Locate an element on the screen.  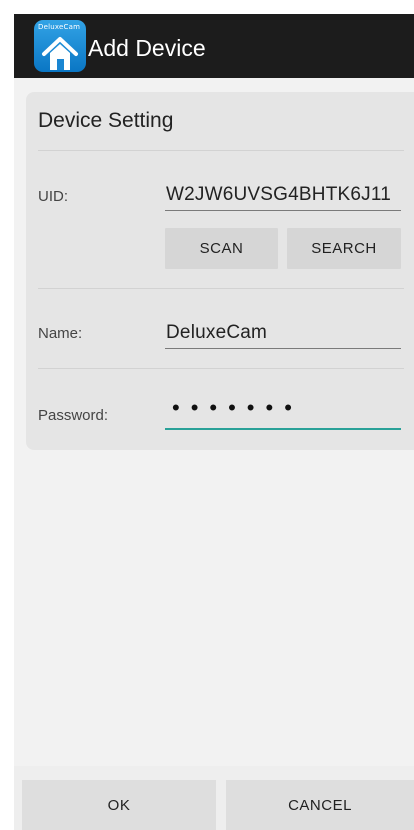
search-button: SEARCH is located at coordinates (344, 248).